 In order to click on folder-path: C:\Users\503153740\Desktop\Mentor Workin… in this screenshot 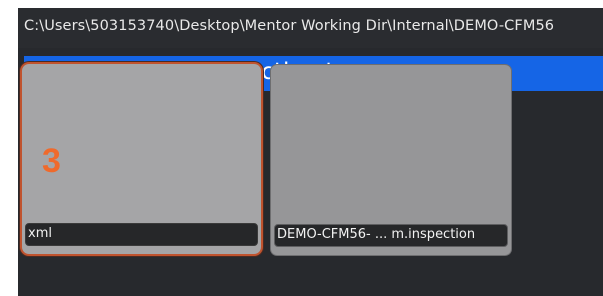, I will do `click(289, 26)`.